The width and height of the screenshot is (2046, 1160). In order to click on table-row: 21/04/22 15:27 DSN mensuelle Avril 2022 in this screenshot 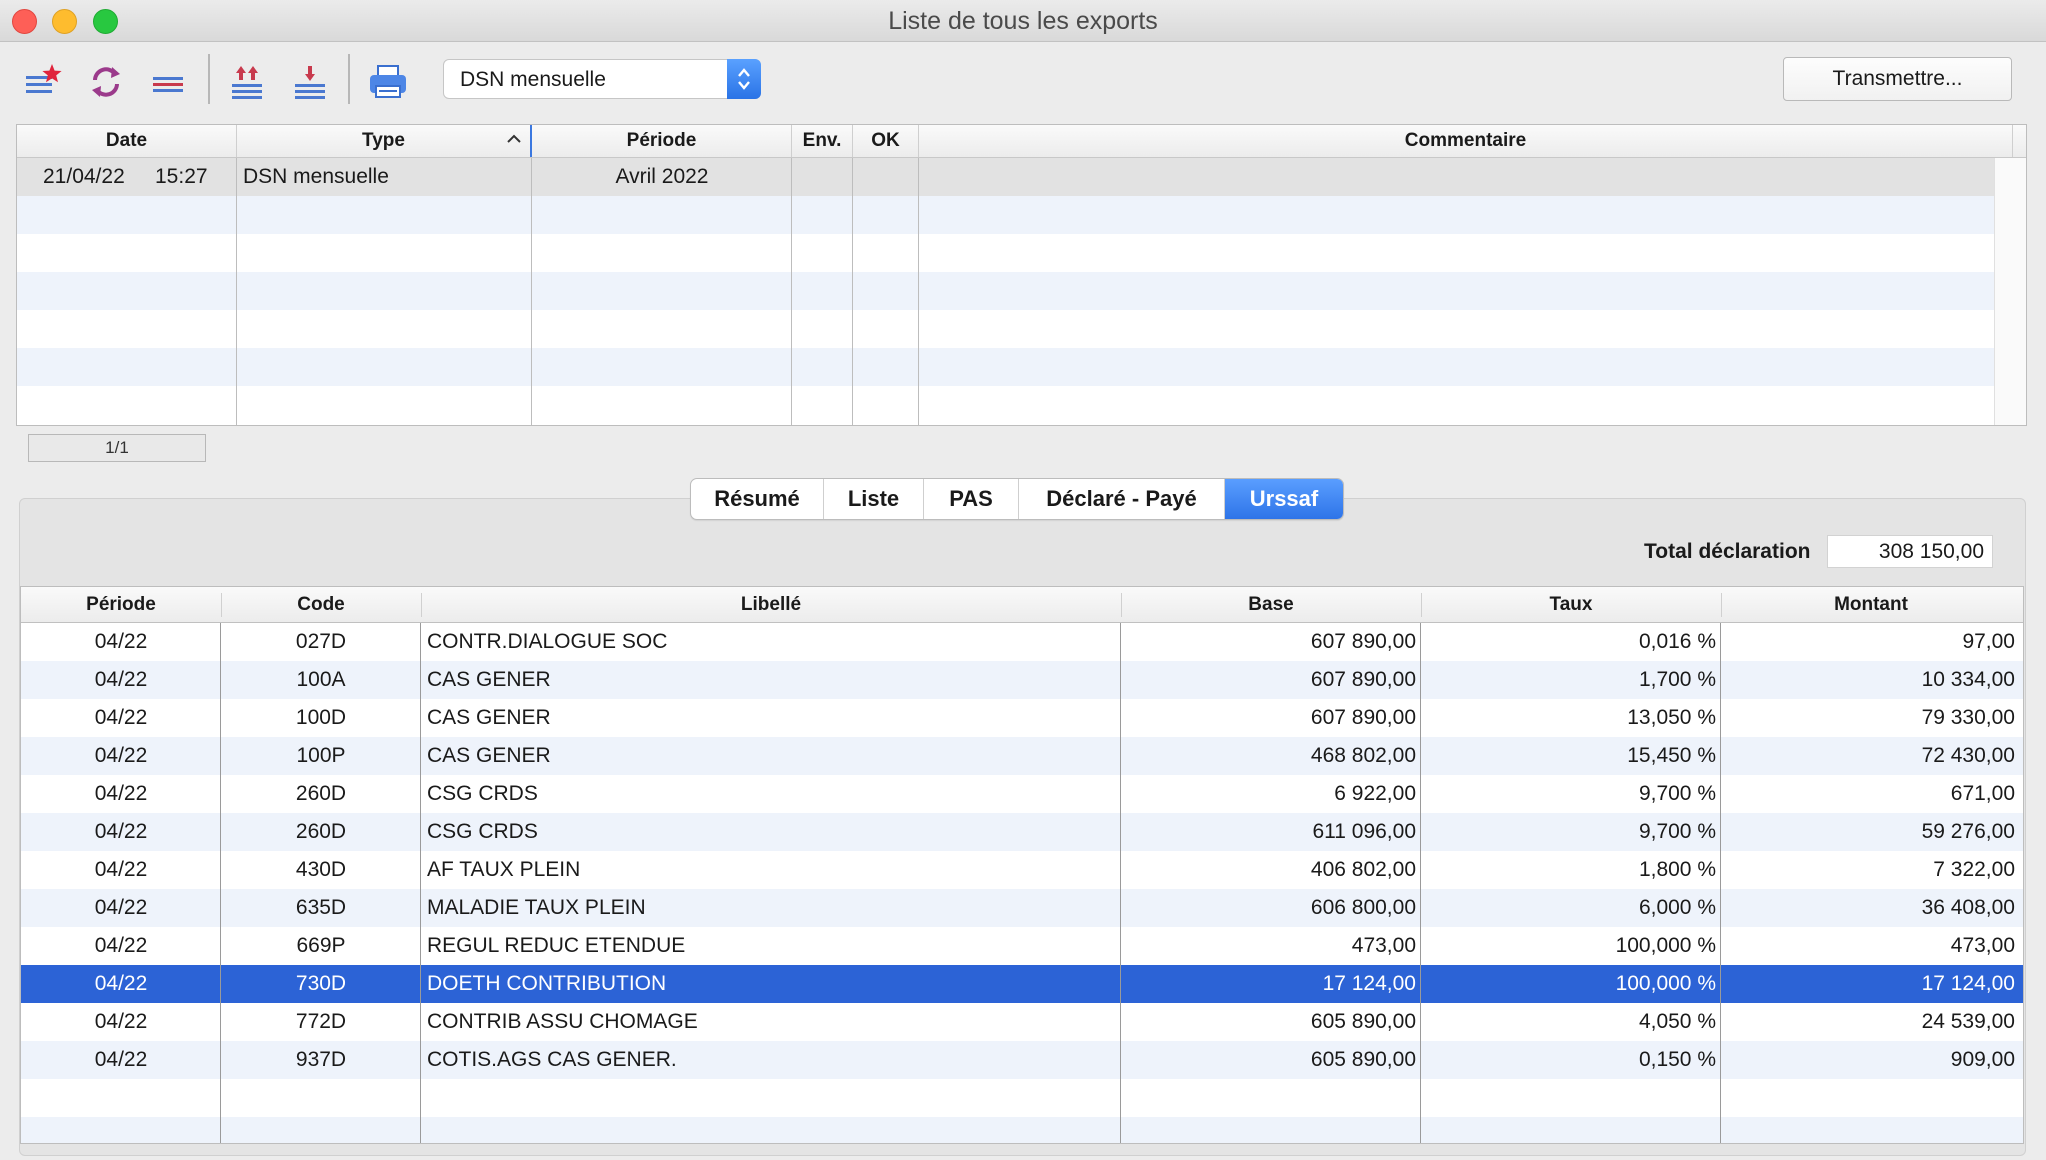, I will do `click(1006, 177)`.